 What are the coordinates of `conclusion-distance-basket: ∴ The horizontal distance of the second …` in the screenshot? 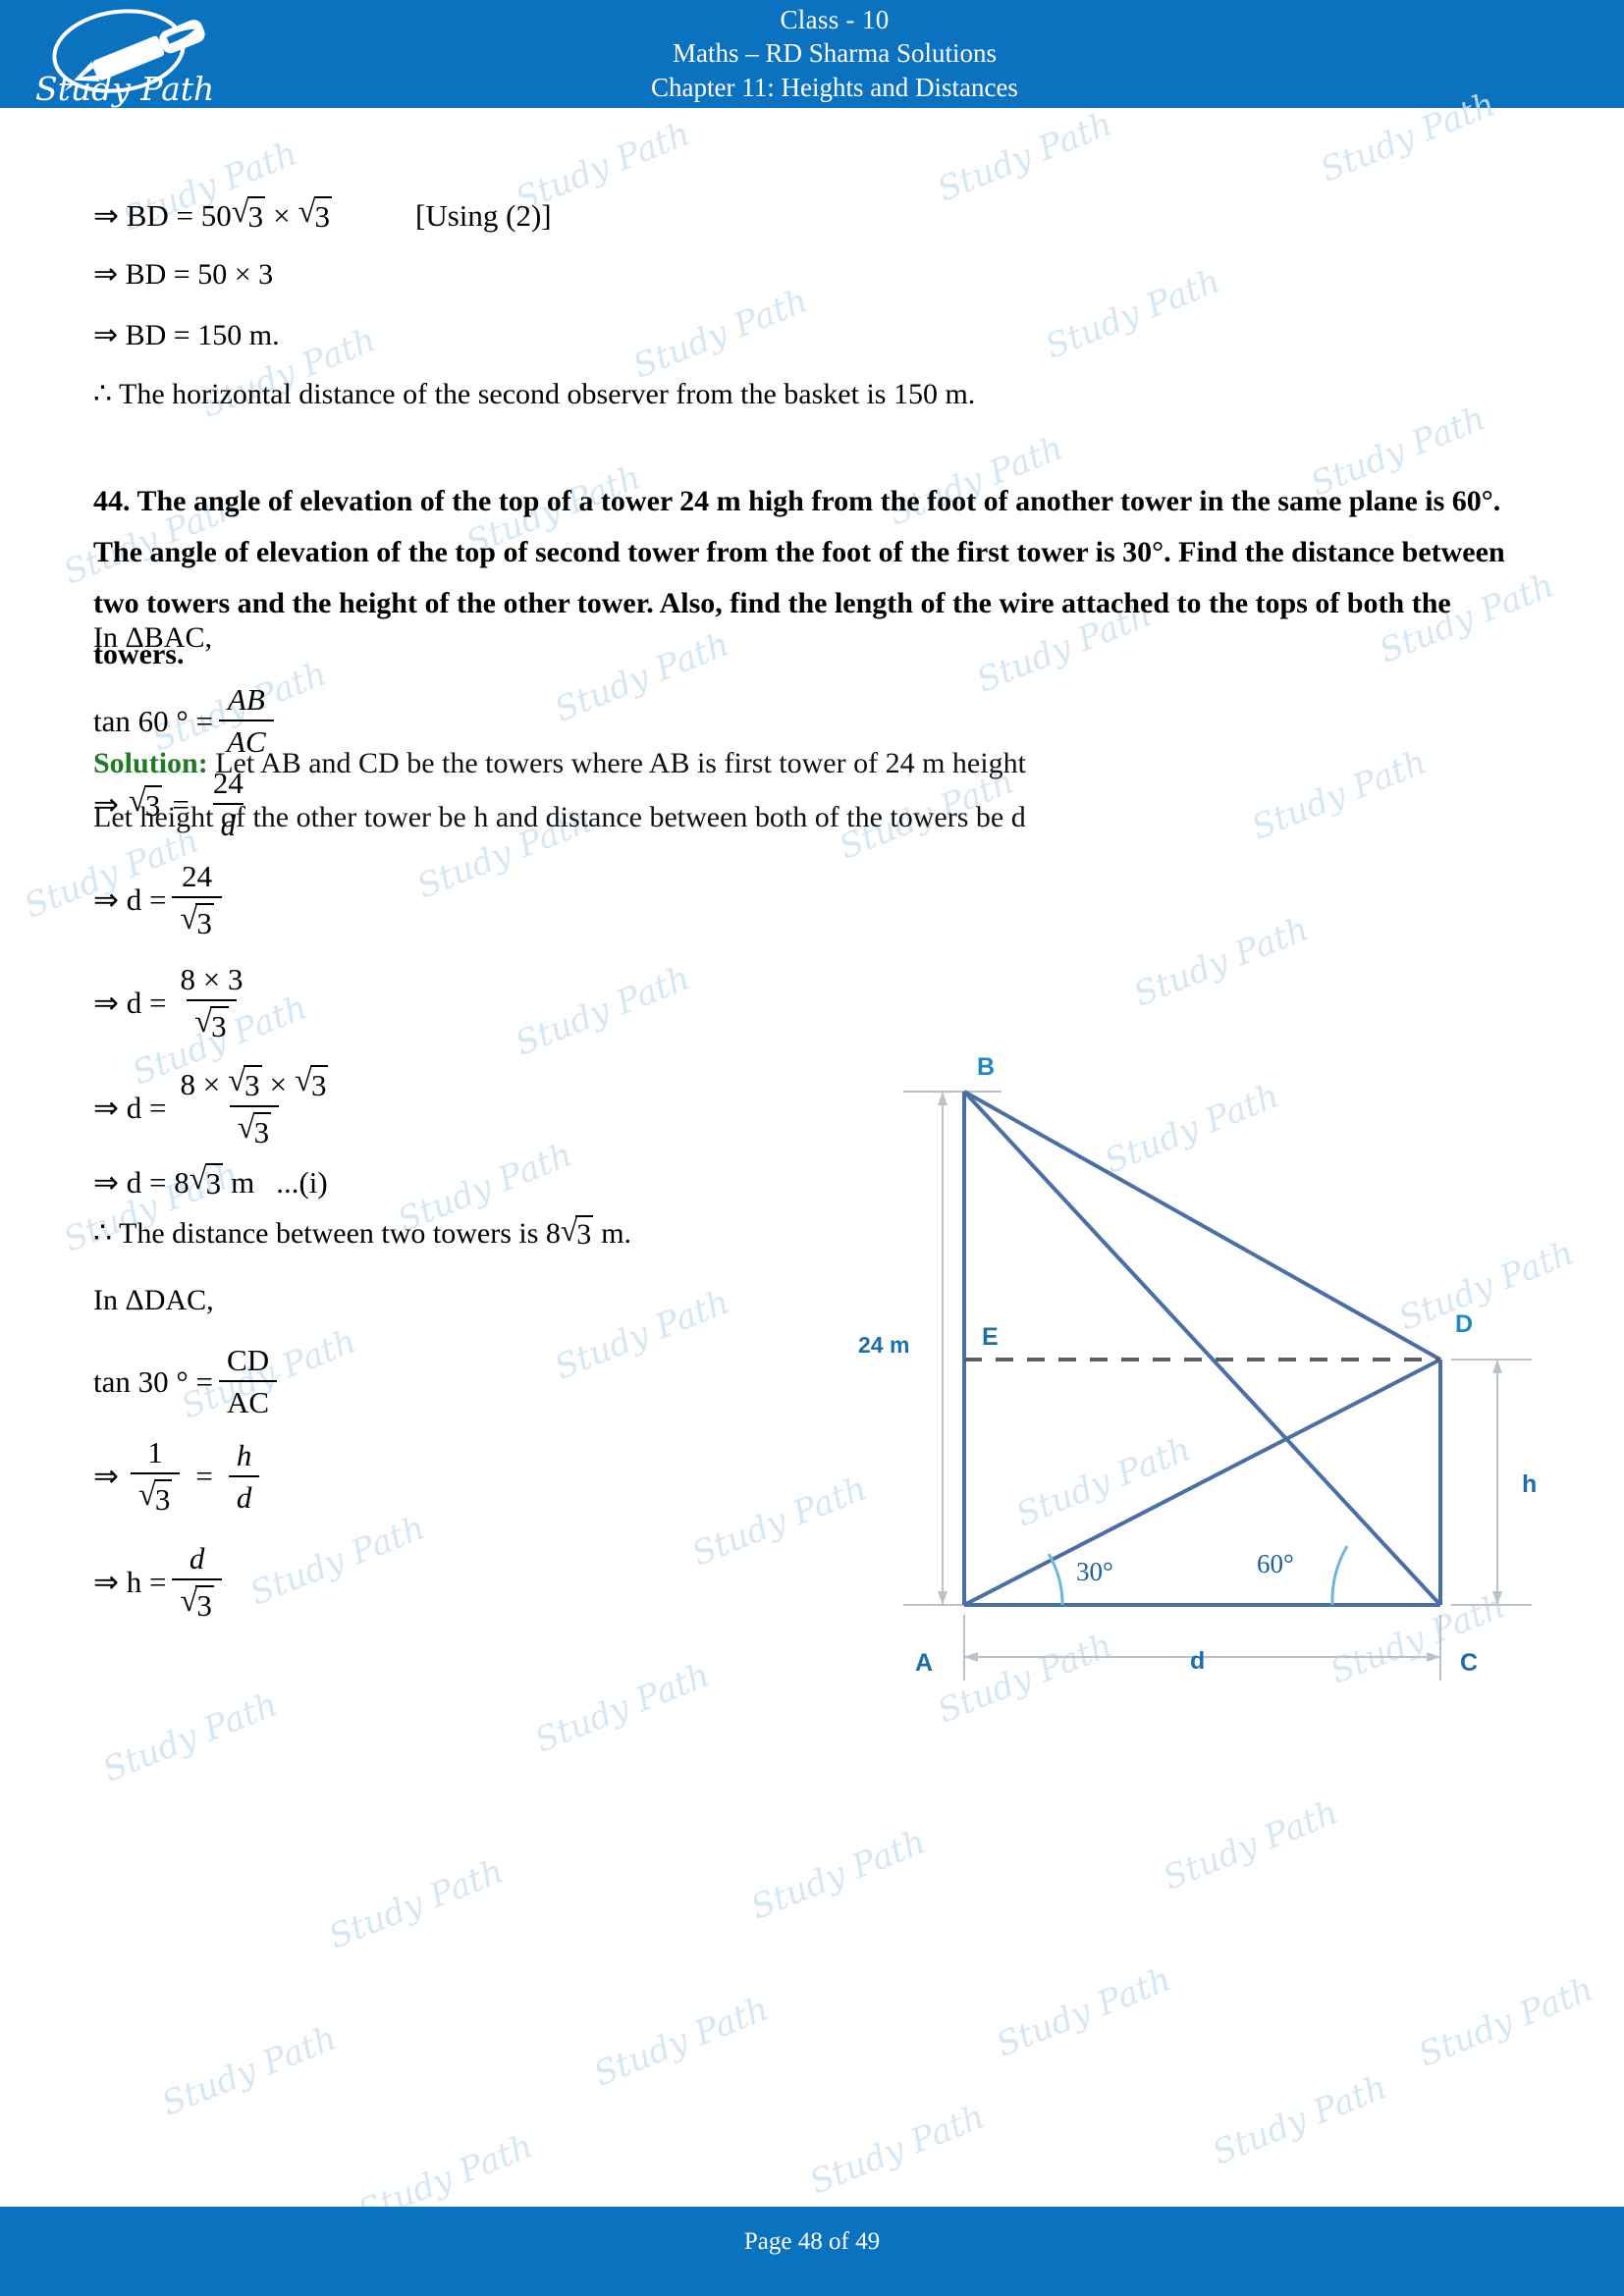 It's located at (534, 394).